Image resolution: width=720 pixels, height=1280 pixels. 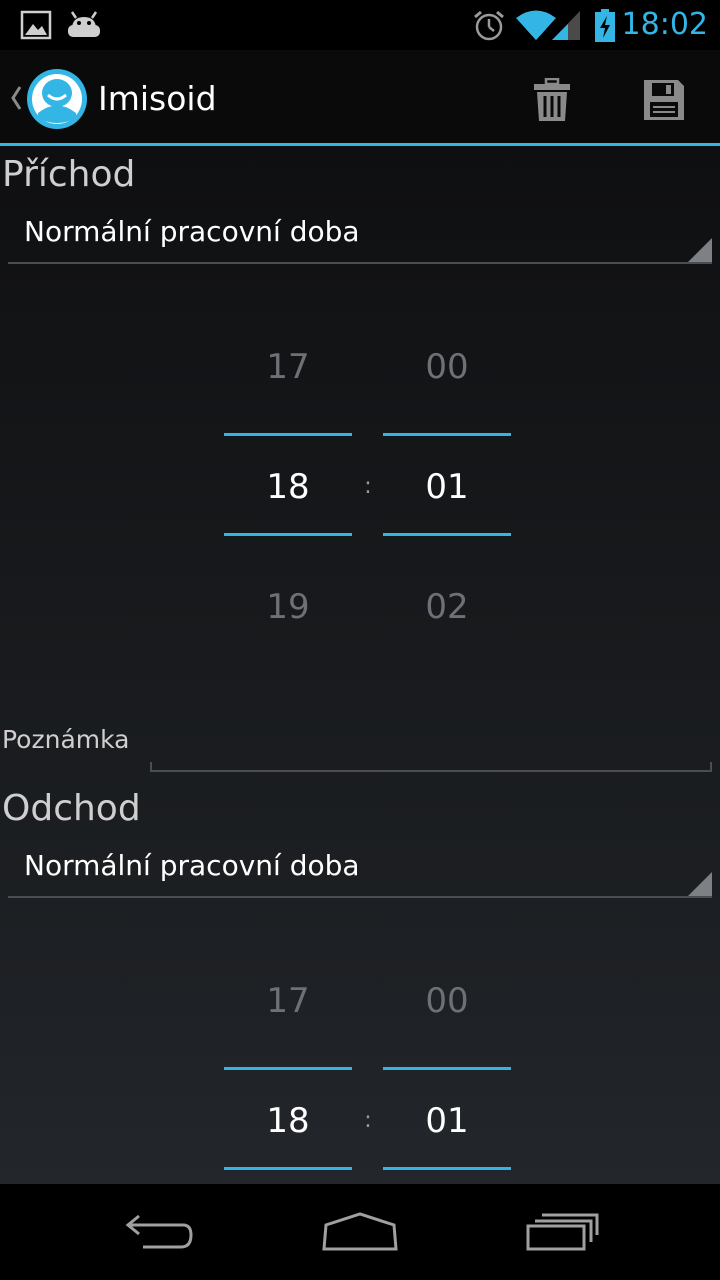 What do you see at coordinates (664, 24) in the screenshot?
I see `status-time: 18:02` at bounding box center [664, 24].